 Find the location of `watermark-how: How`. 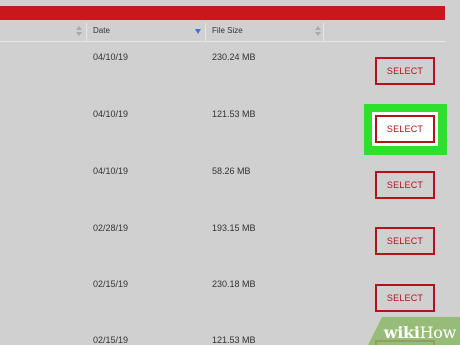

watermark-how: How is located at coordinates (438, 332).